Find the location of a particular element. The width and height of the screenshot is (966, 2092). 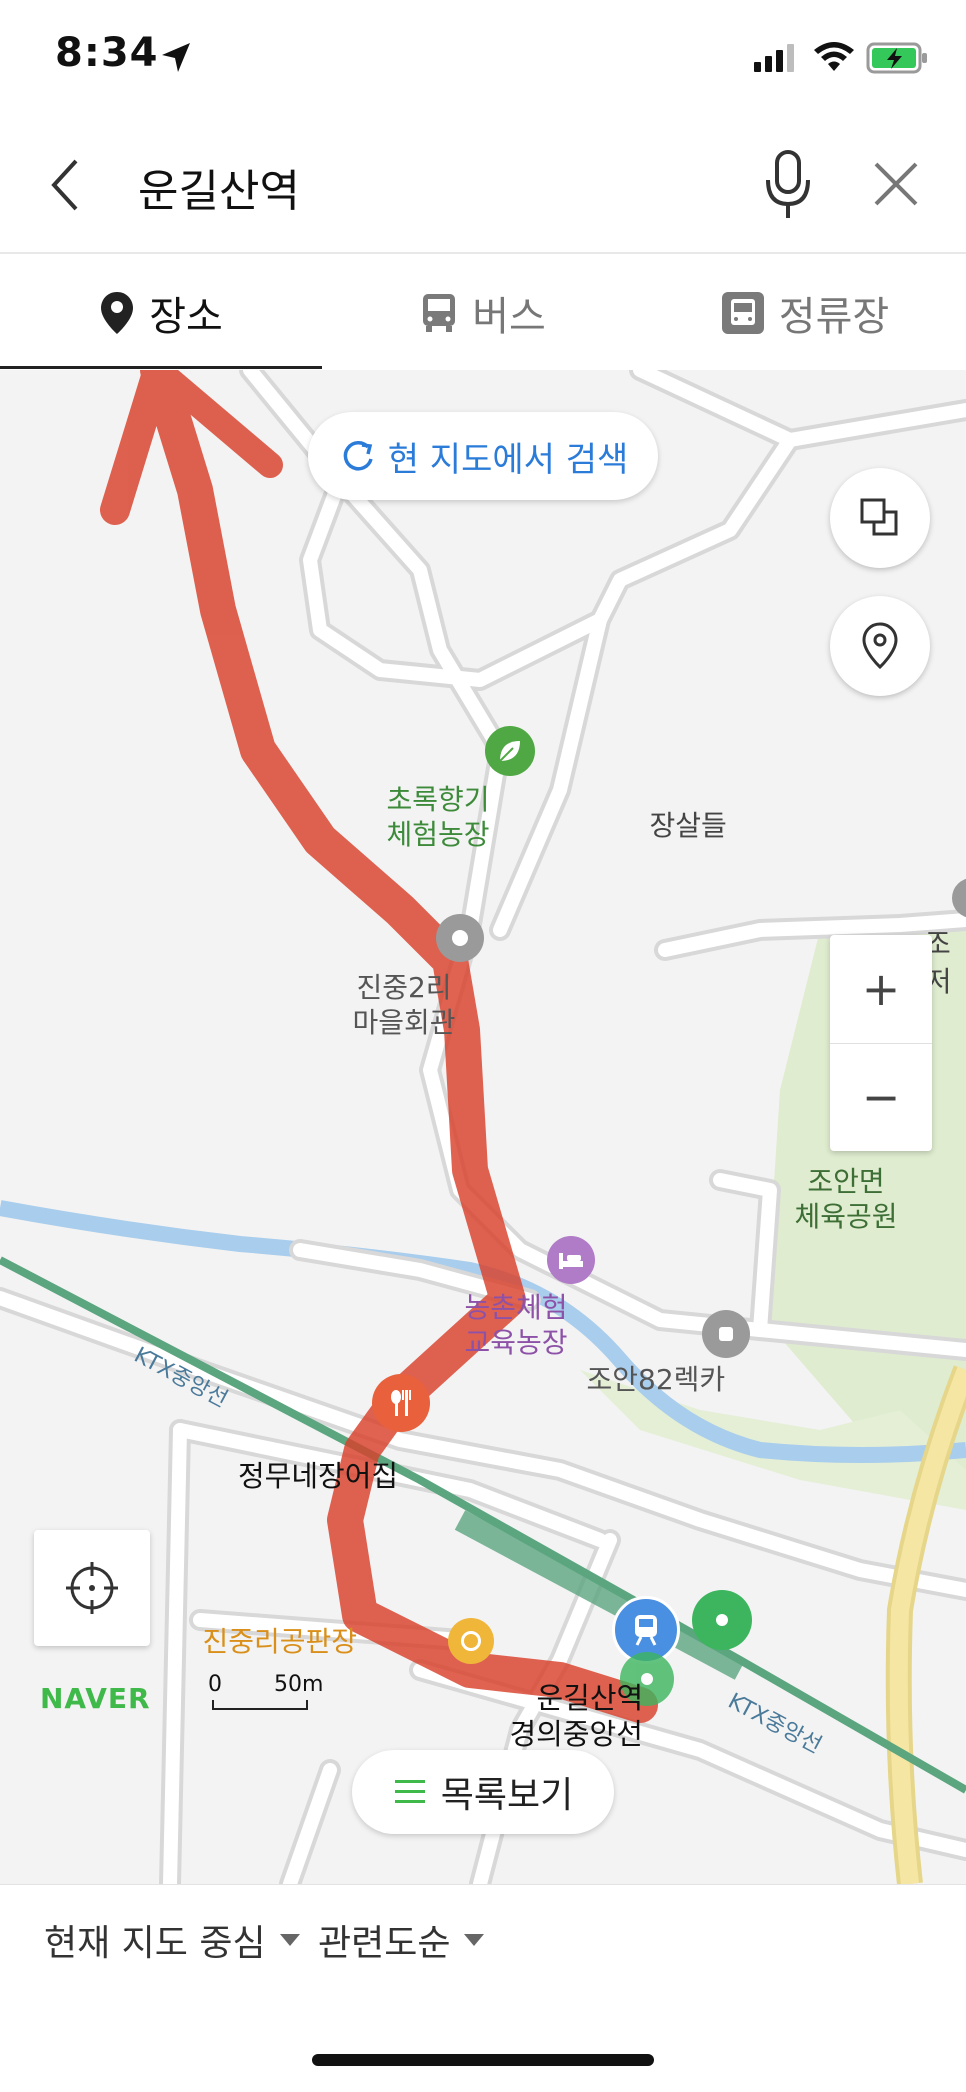

map-pin-icon is located at coordinates (117, 313).